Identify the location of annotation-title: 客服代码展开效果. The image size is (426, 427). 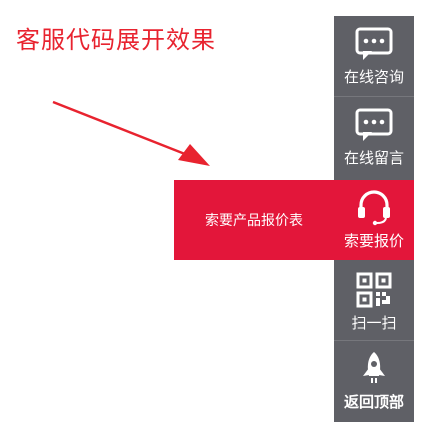
(116, 40).